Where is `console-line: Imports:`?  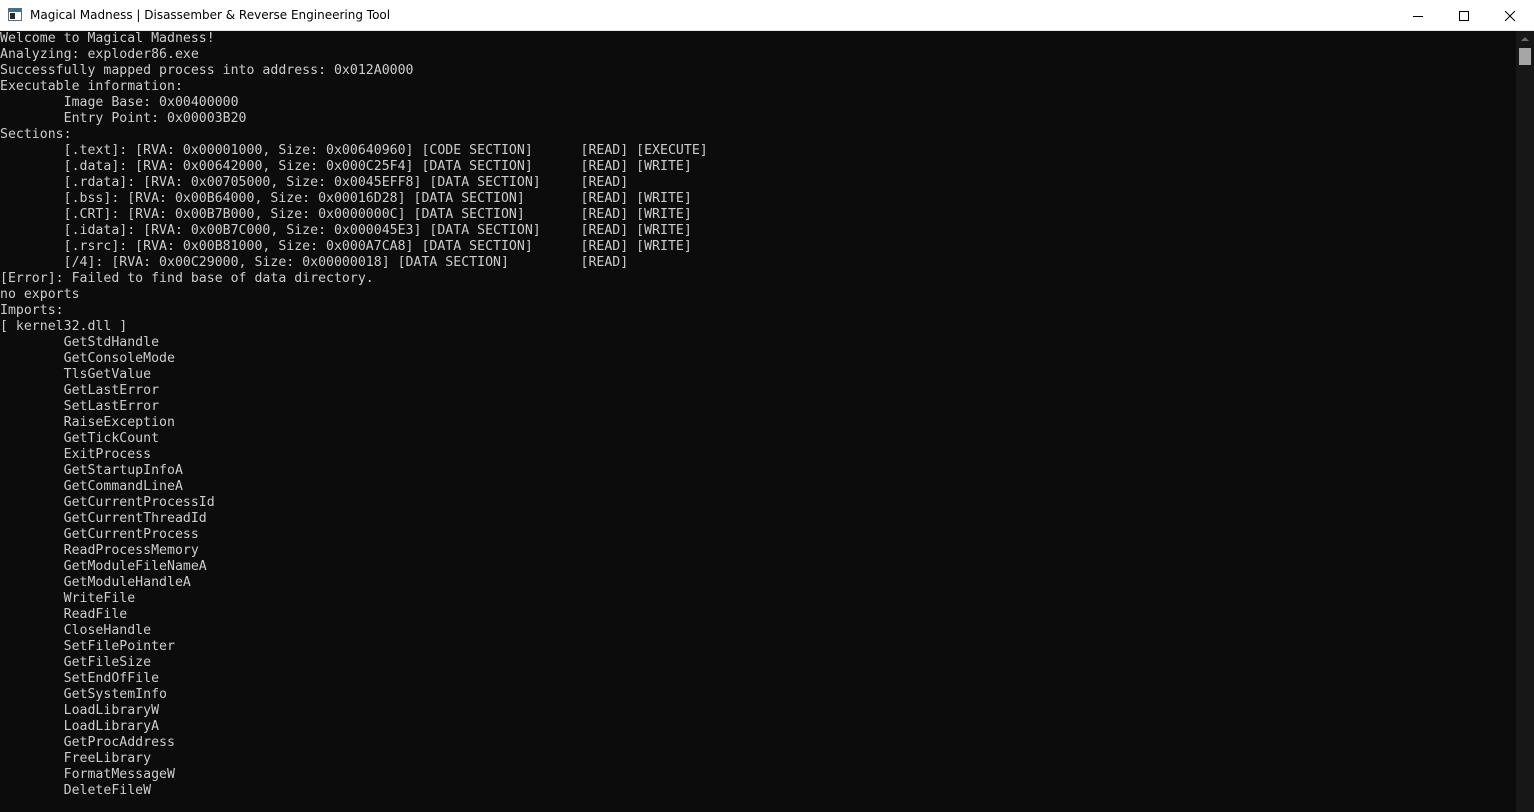 console-line: Imports: is located at coordinates (32, 310).